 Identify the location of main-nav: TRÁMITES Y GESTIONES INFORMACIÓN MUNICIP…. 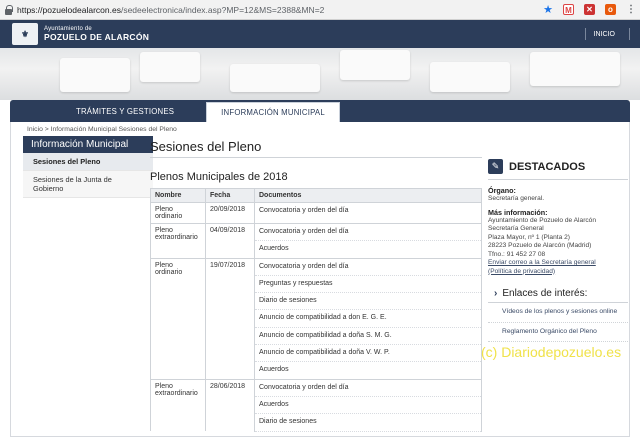
(320, 111).